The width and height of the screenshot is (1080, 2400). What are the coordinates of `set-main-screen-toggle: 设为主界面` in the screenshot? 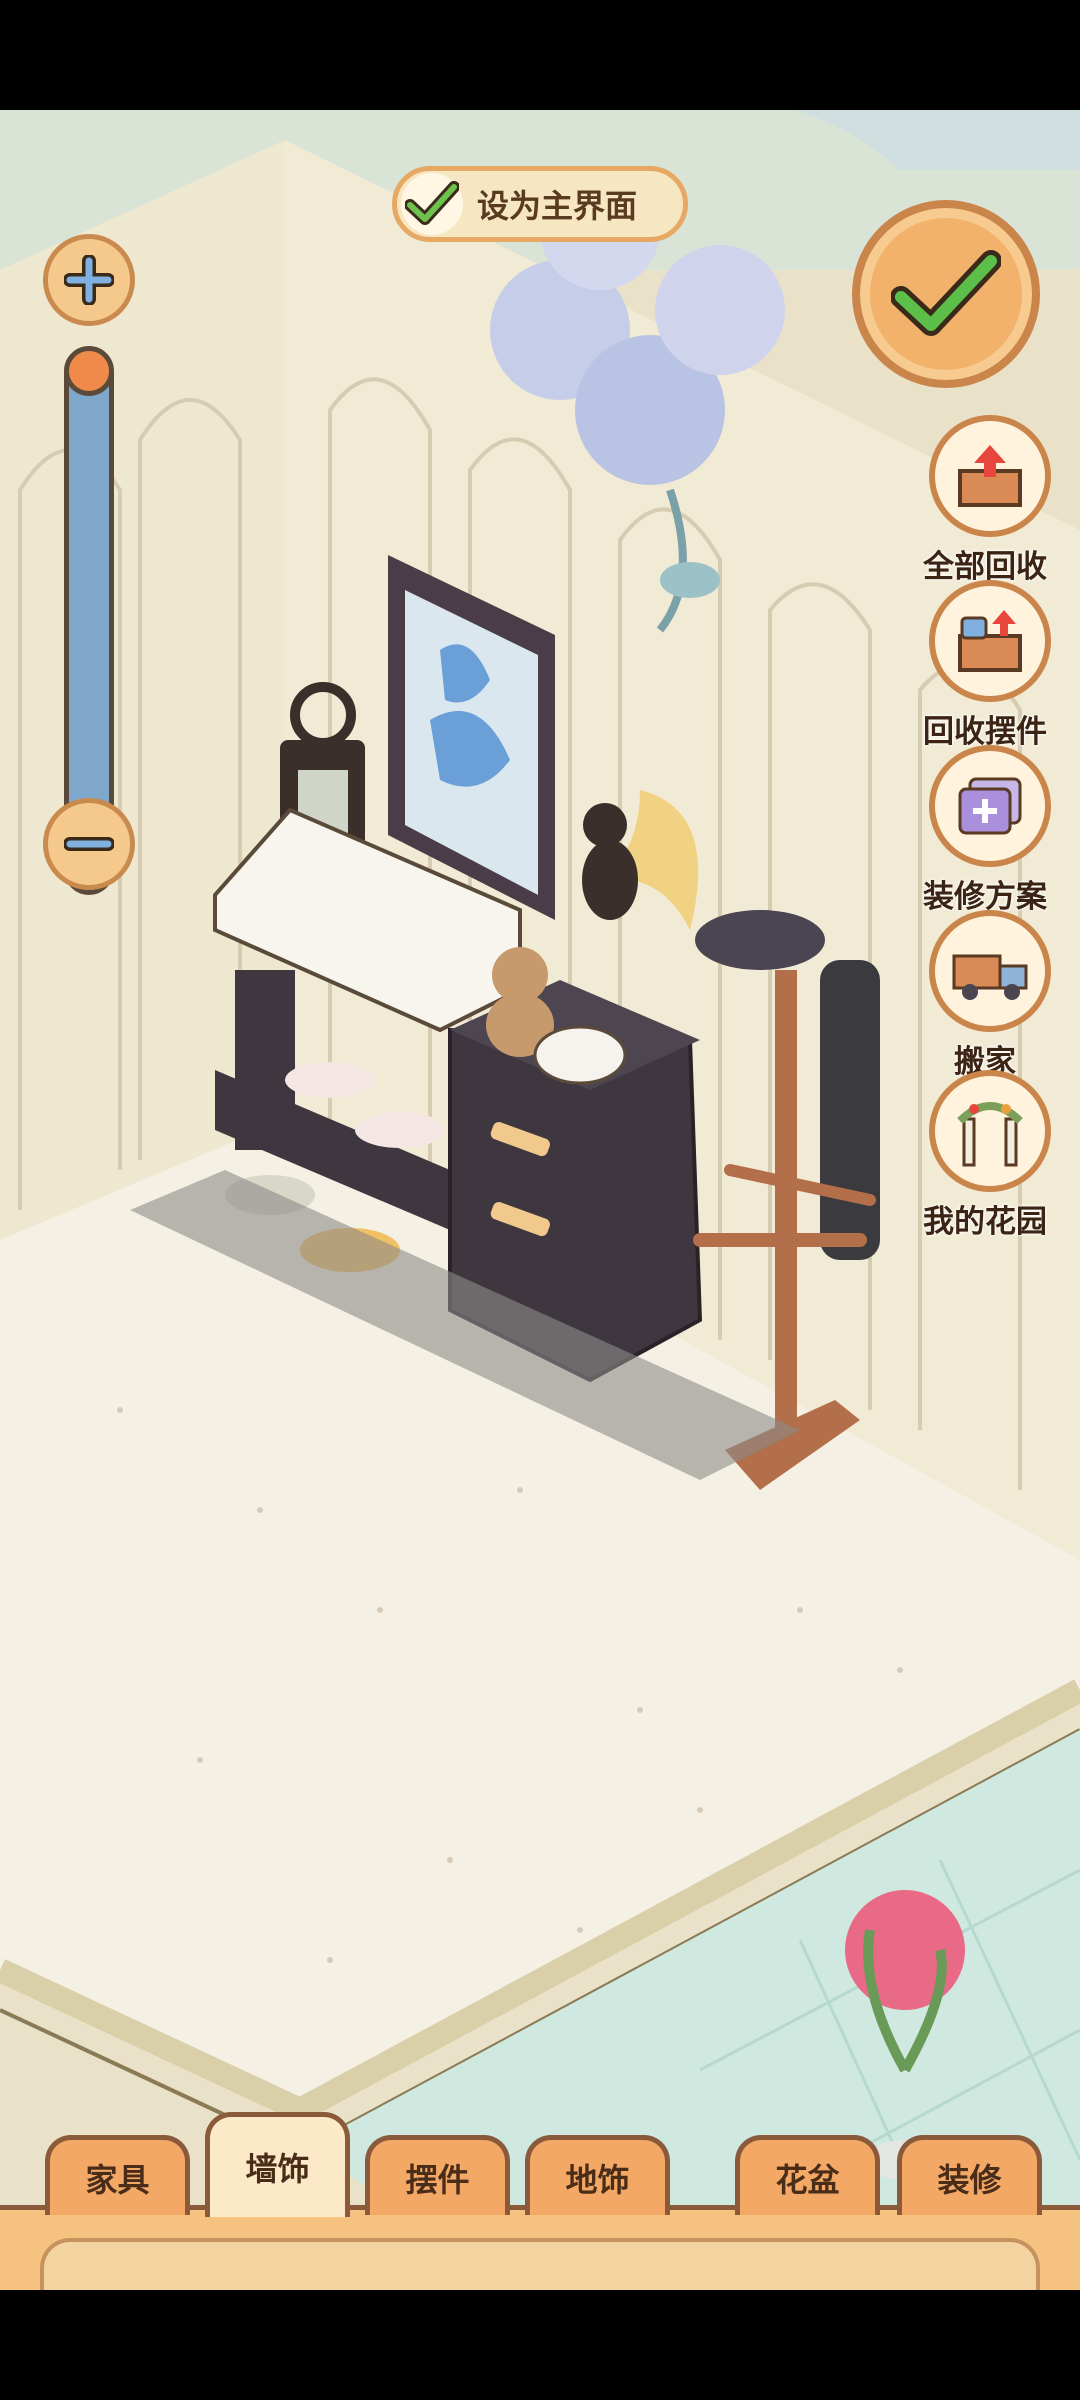 It's located at (540, 204).